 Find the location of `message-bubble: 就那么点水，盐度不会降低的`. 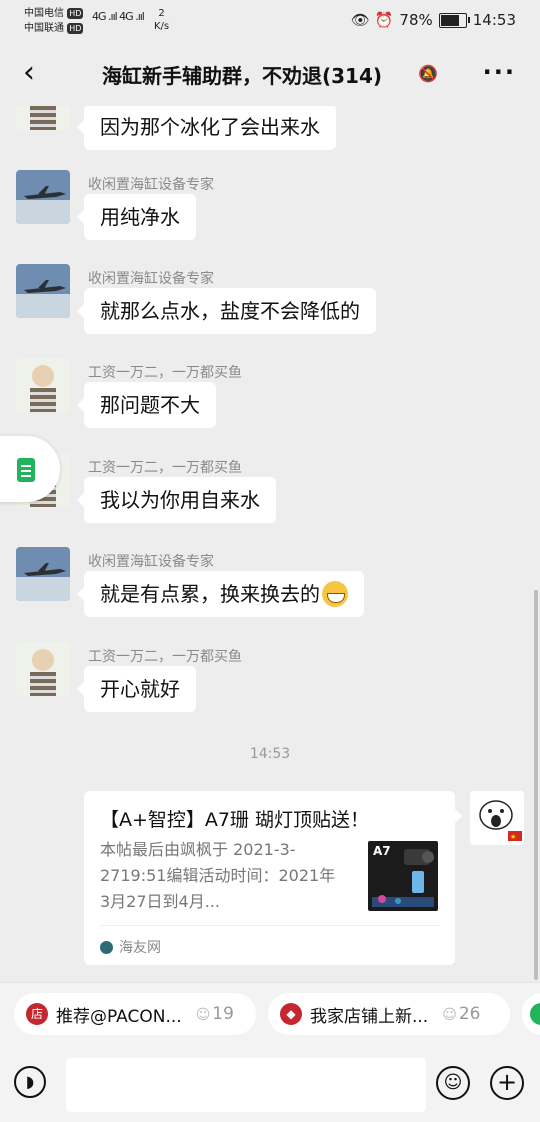

message-bubble: 就那么点水，盐度不会降低的 is located at coordinates (226, 311).